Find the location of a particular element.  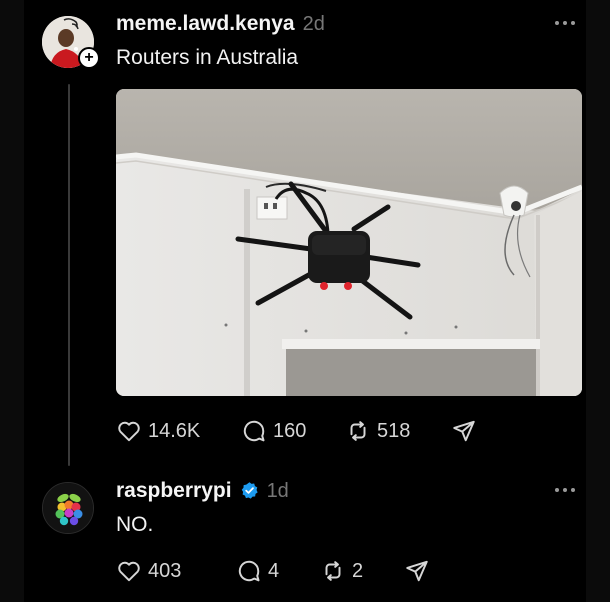

like-button: 14.6K is located at coordinates (178, 431).